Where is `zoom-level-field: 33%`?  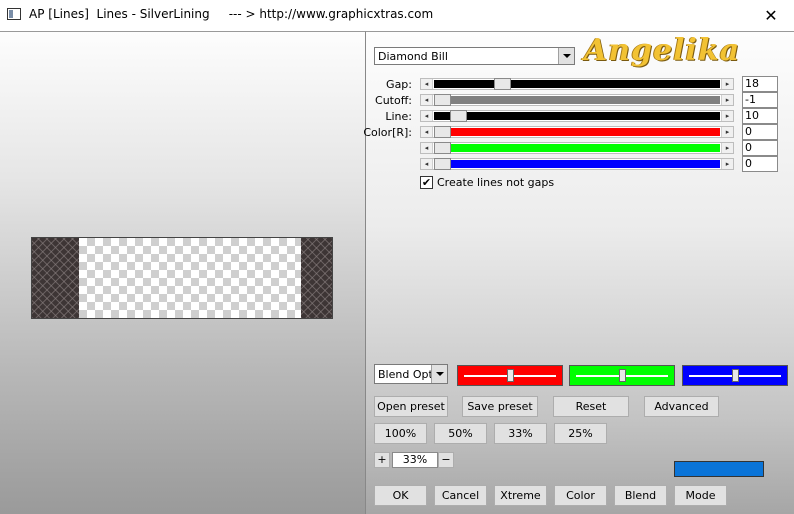 zoom-level-field: 33% is located at coordinates (415, 460).